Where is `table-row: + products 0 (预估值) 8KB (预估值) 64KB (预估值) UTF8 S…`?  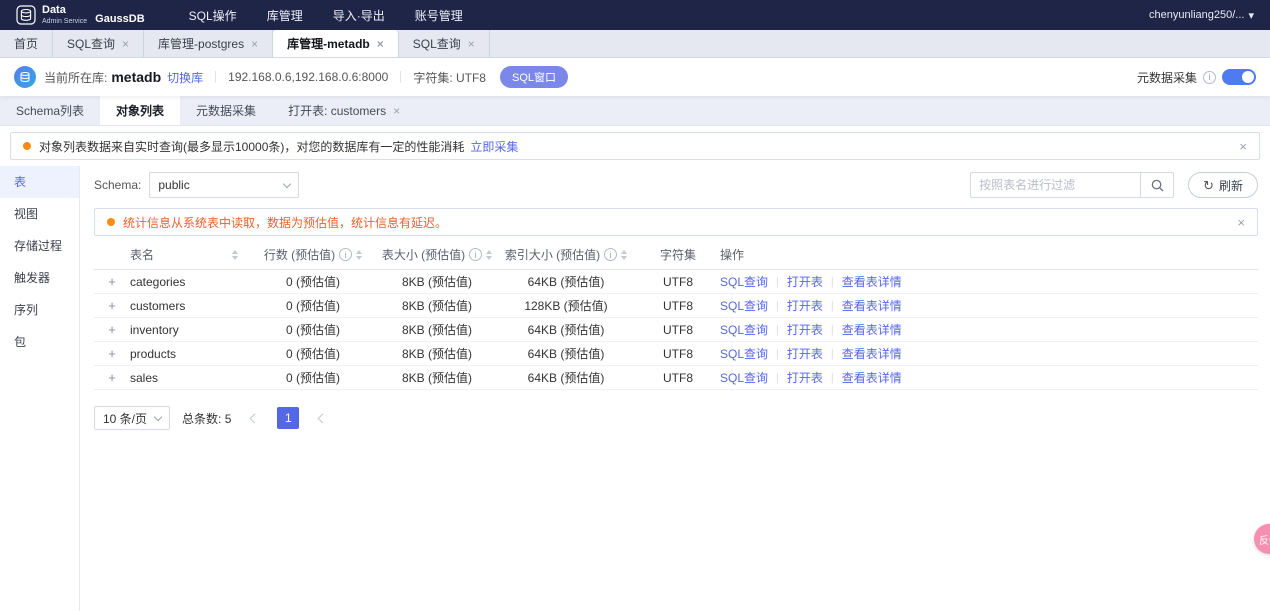 table-row: + products 0 (预估值) 8KB (预估值) 64KB (预估值) UTF8 S… is located at coordinates (676, 354).